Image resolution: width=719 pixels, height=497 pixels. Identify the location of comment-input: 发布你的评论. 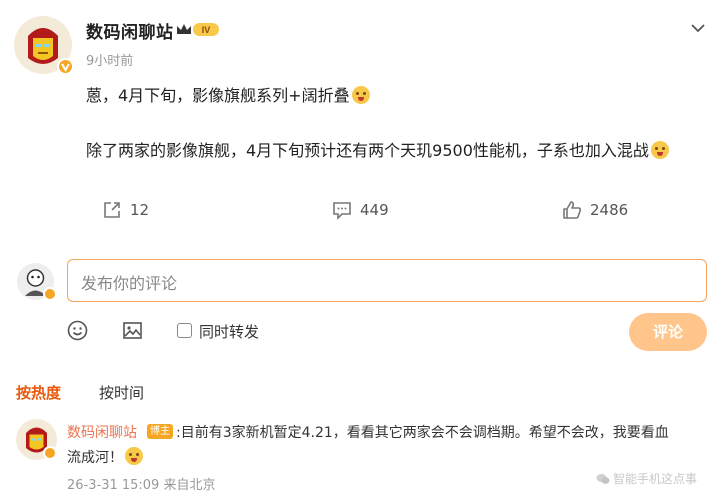
(387, 280).